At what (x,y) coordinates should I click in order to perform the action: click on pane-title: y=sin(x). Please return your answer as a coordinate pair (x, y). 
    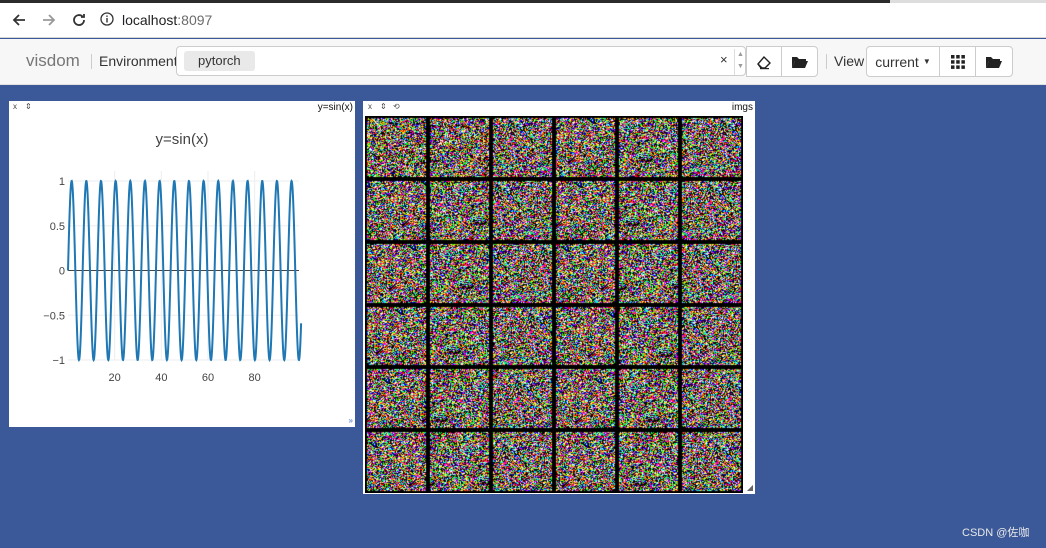
    Looking at the image, I should click on (335, 107).